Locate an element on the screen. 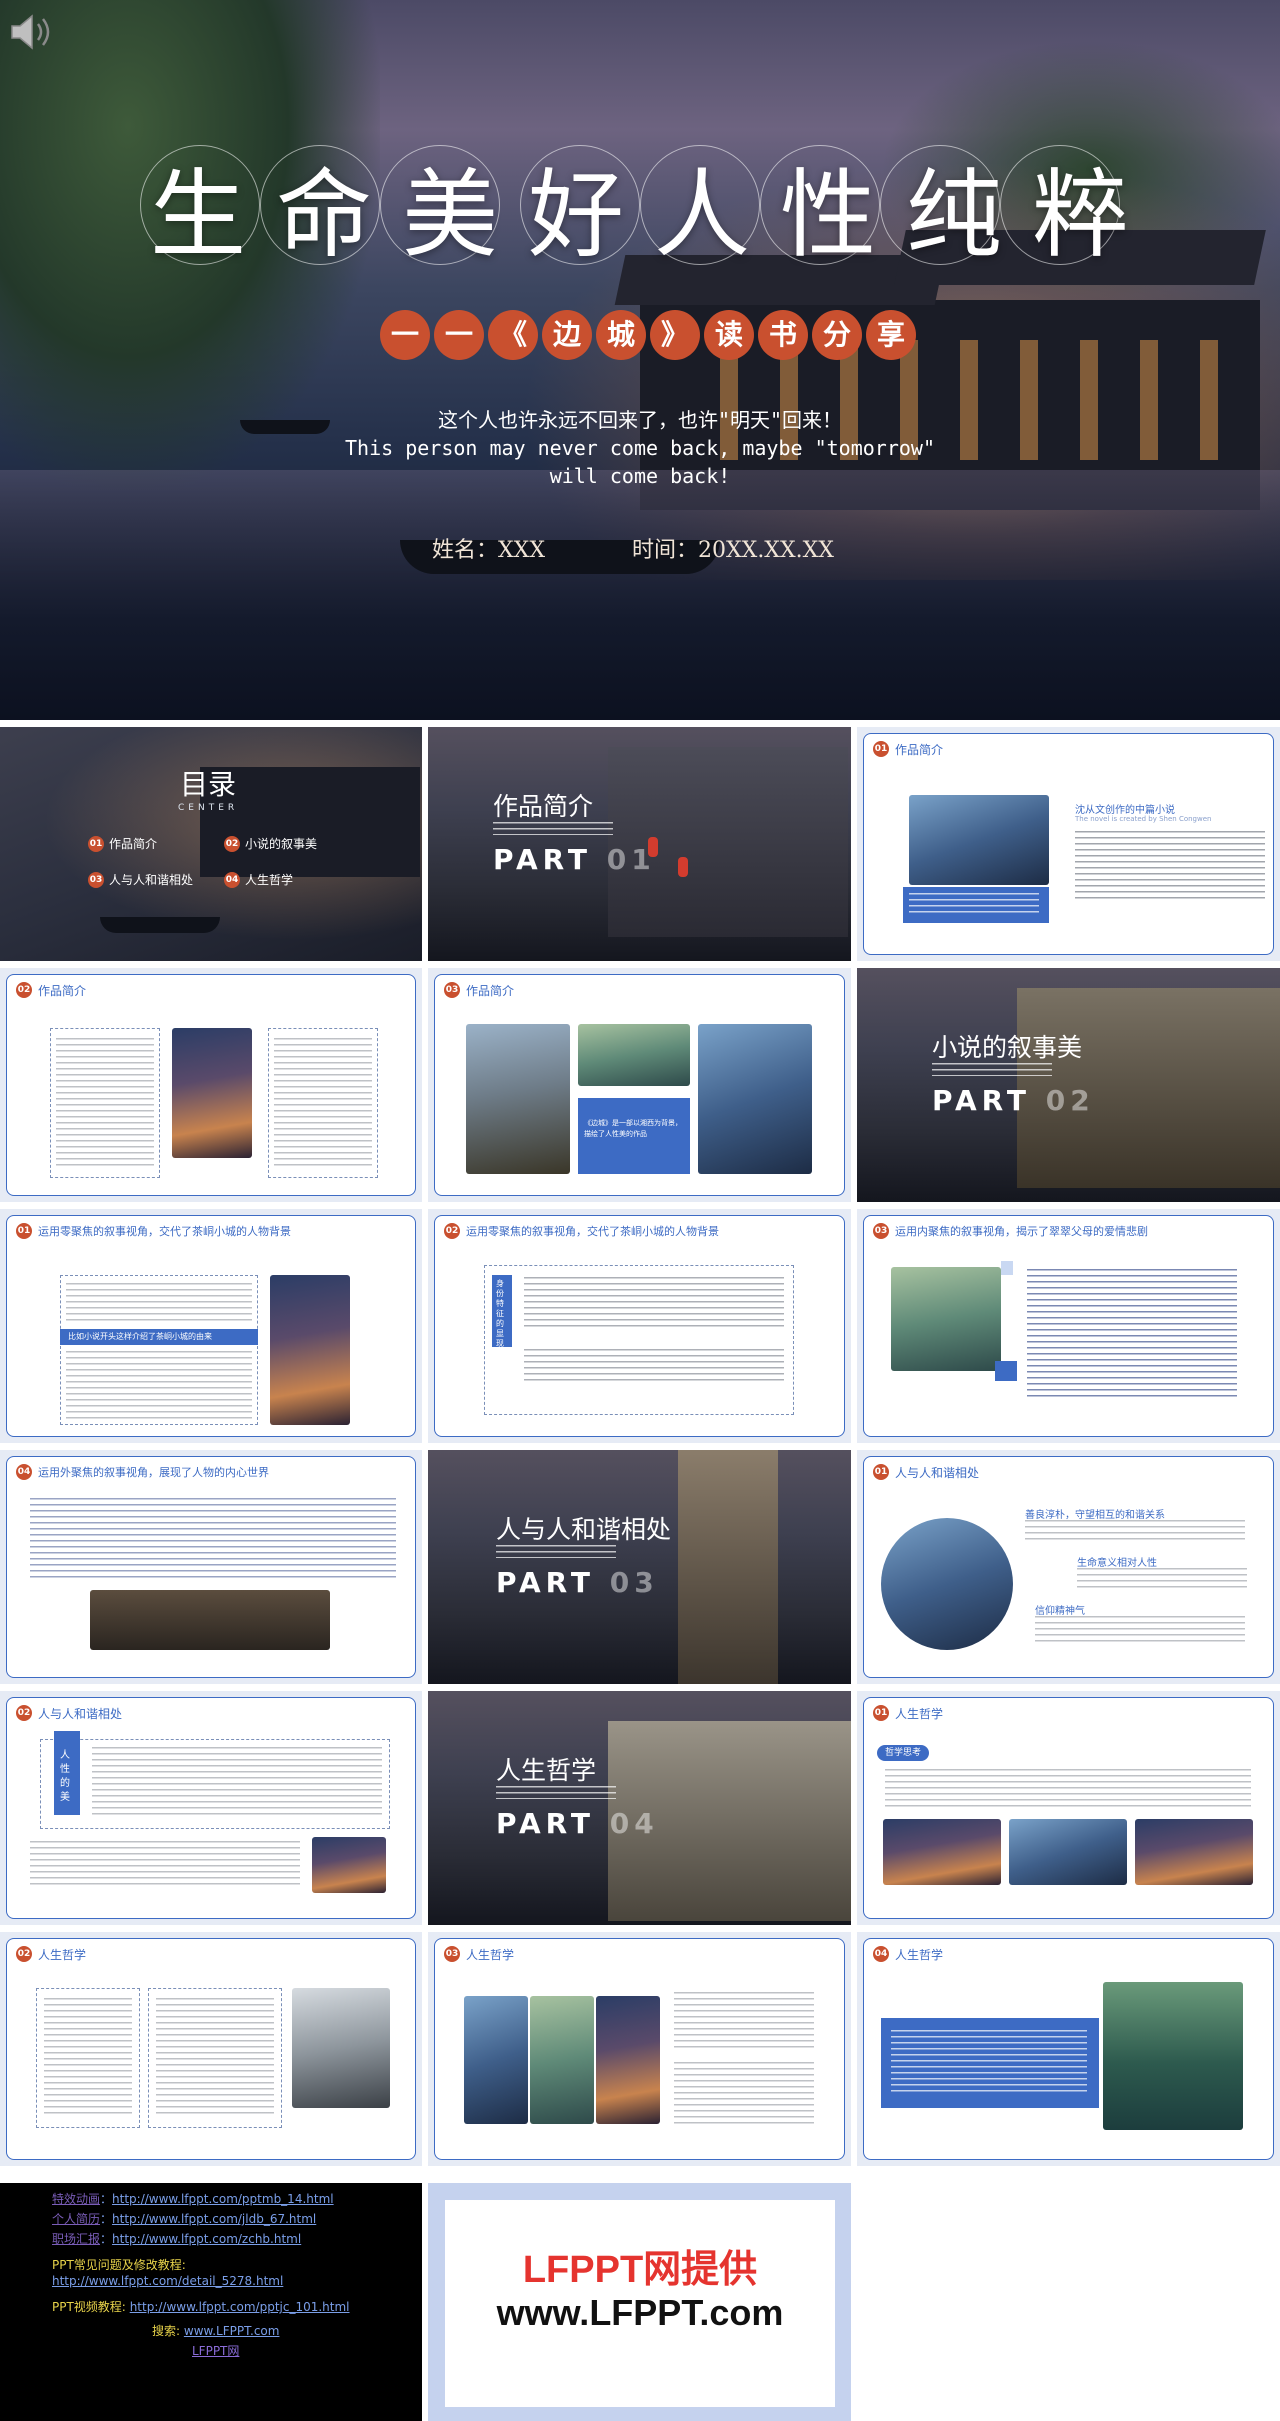 This screenshot has height=2421, width=1280. slide-section-2: 小说的叙事美 PART 02 is located at coordinates (1068, 1085).